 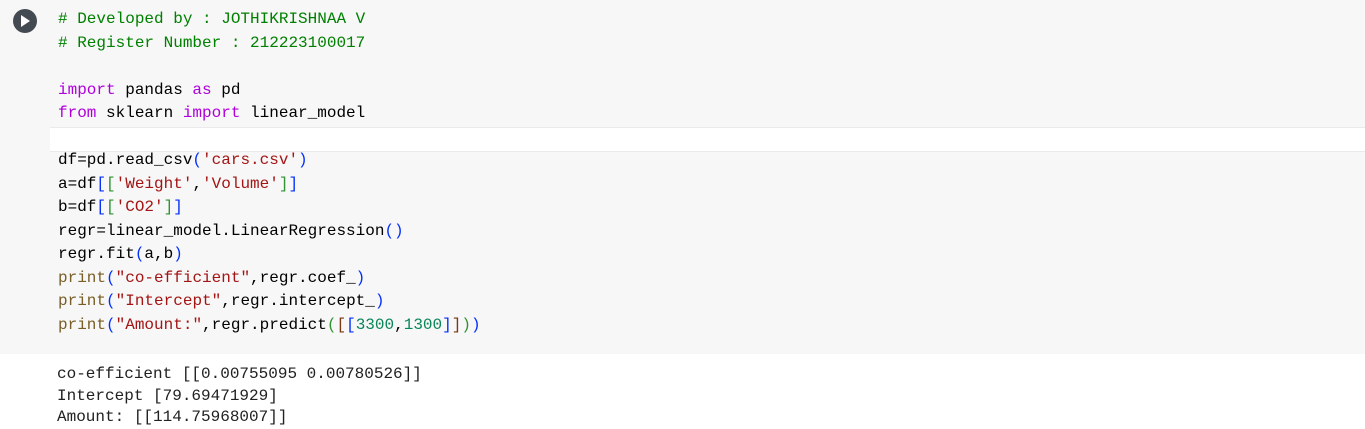 I want to click on code-line: print("Intercept",regr.intercept_), so click(x=269, y=302).